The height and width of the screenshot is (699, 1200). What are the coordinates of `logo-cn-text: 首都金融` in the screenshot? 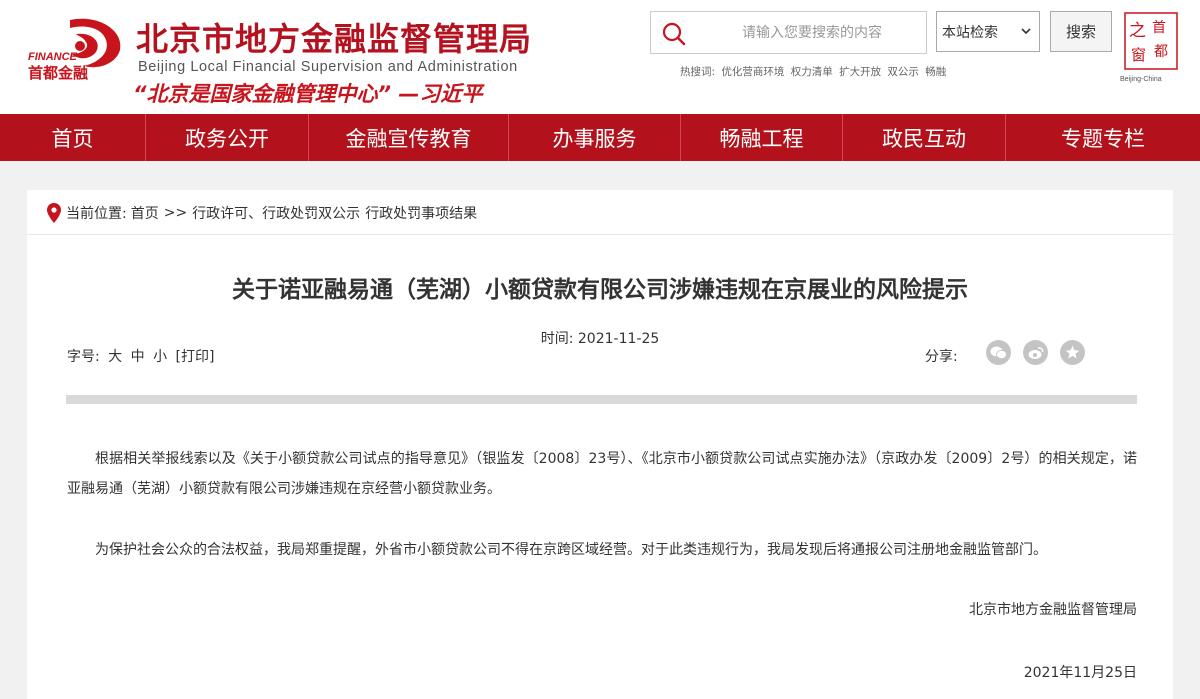 It's located at (58, 73).